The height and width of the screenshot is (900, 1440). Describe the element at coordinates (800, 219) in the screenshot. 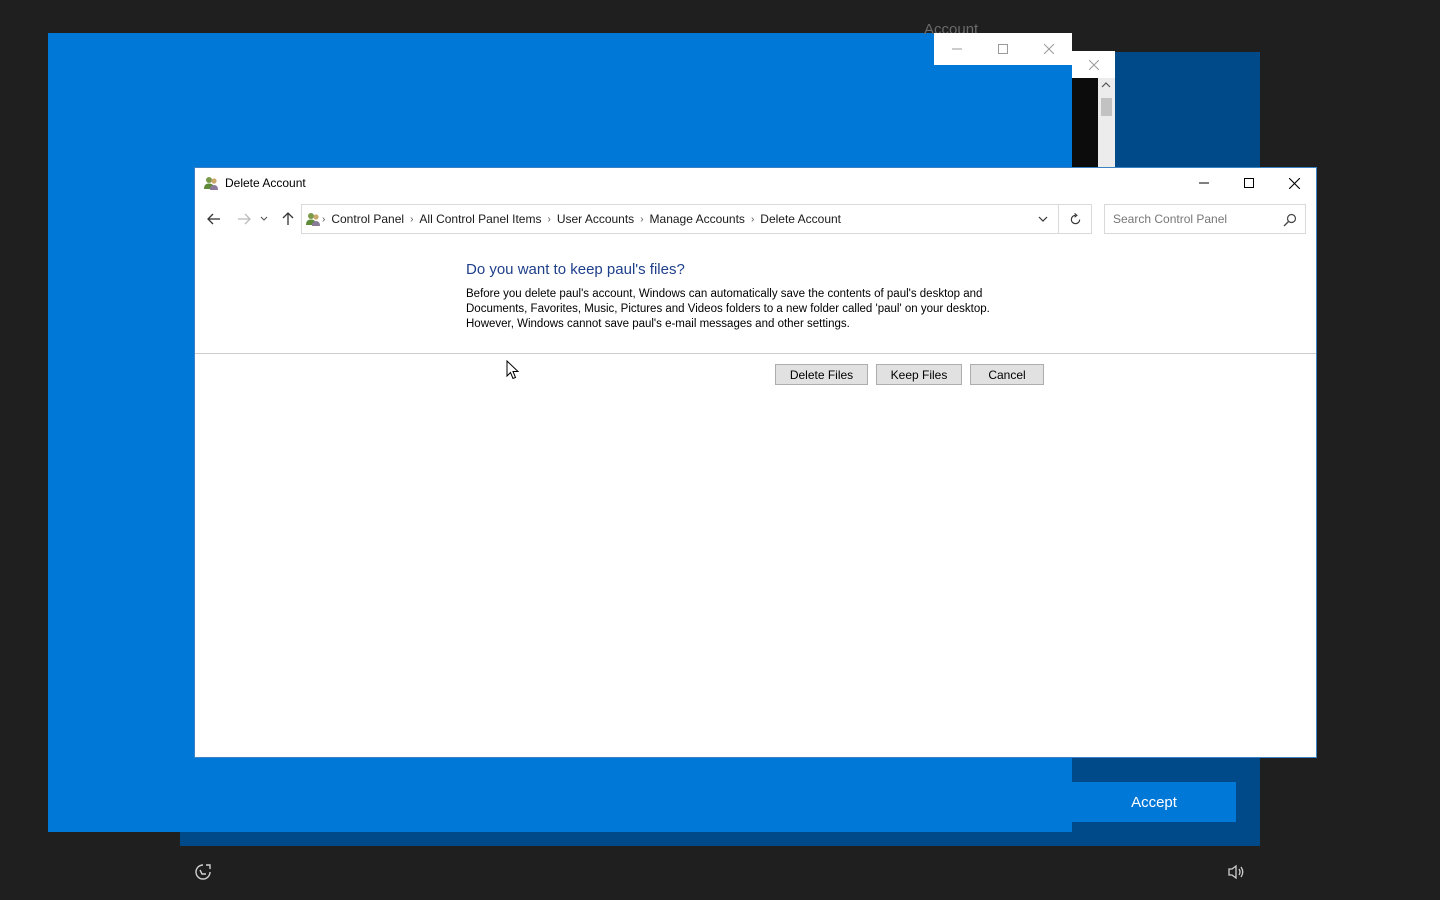

I see `breadcrumb-delete-account: Delete Account` at that location.